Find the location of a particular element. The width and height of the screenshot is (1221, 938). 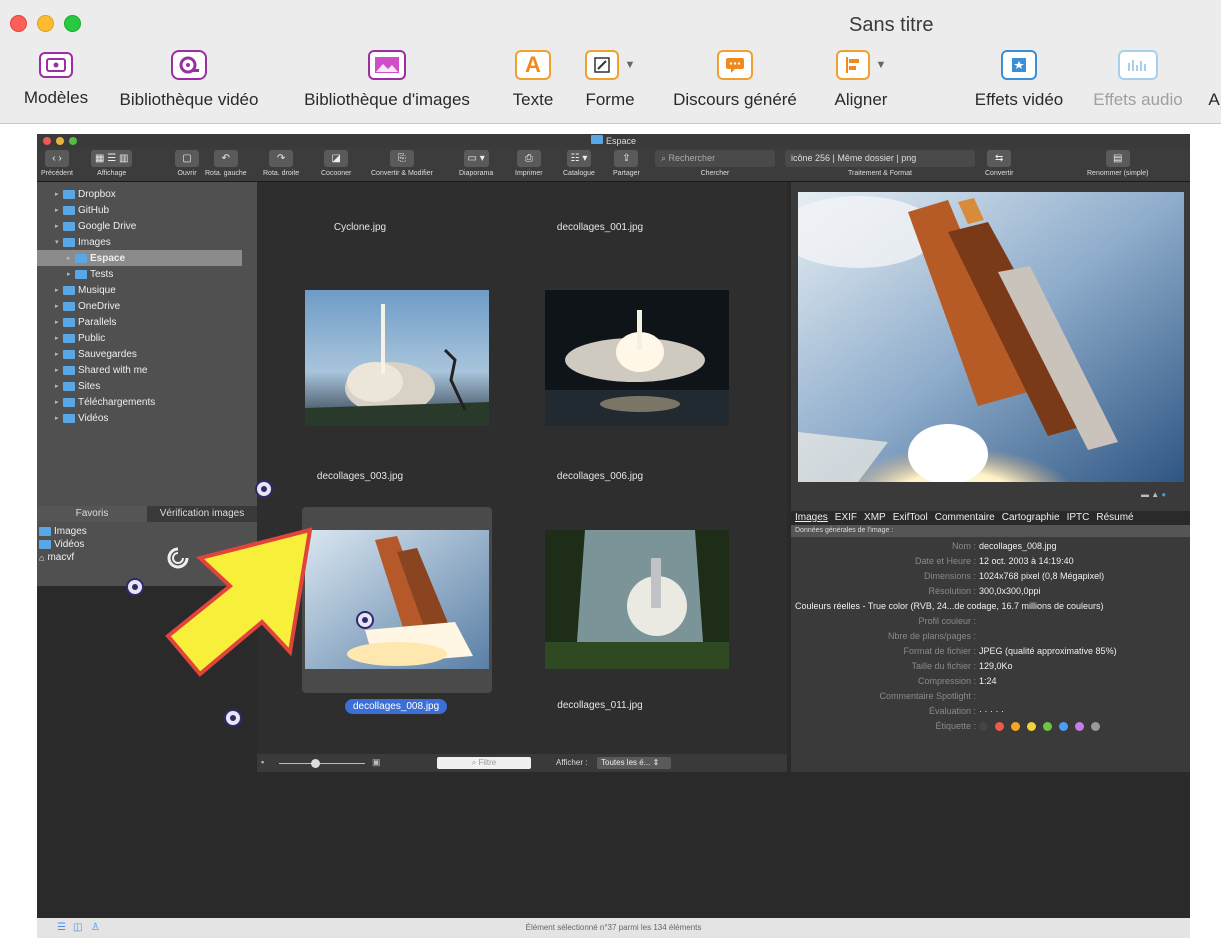

zoom-window-button is located at coordinates (72, 23).